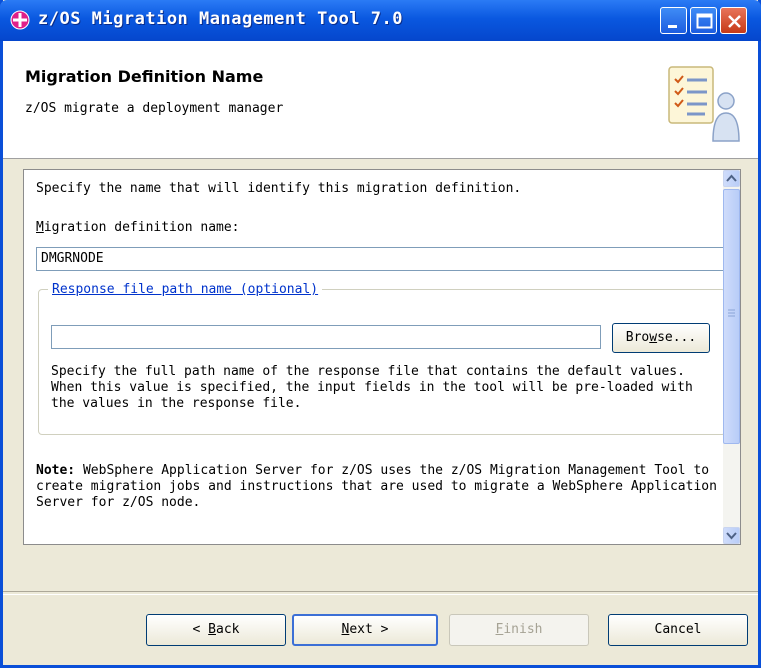  I want to click on chevron-up-icon, so click(731, 178).